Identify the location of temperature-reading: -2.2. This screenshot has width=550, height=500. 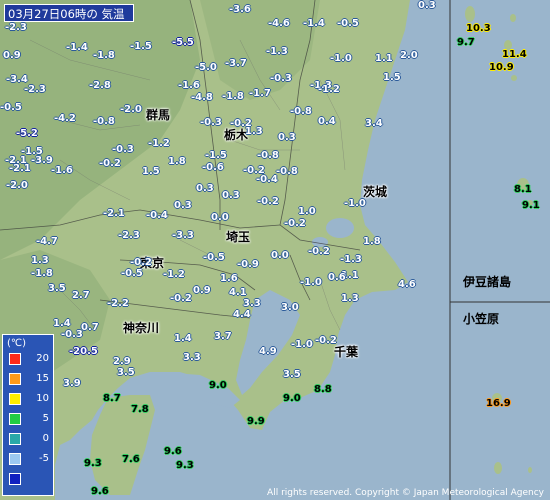
(118, 303).